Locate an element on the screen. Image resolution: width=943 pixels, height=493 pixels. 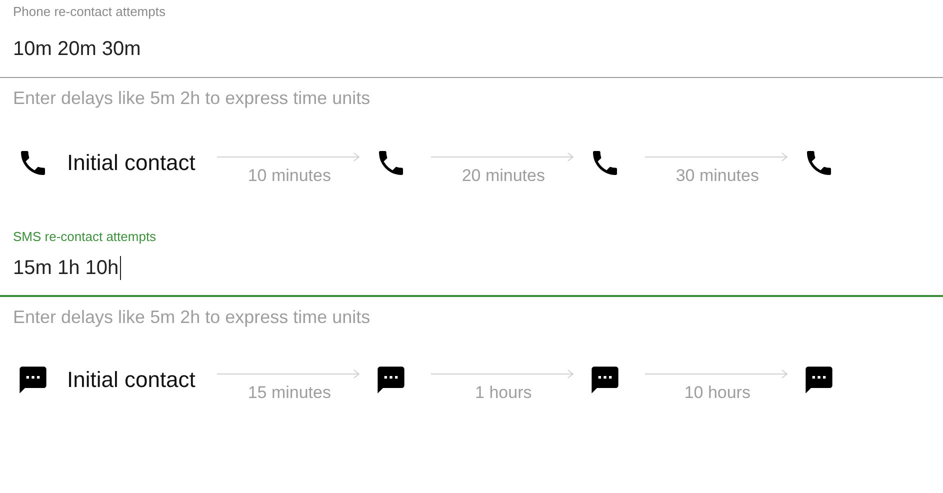
delay-label: 15 minutes is located at coordinates (289, 393).